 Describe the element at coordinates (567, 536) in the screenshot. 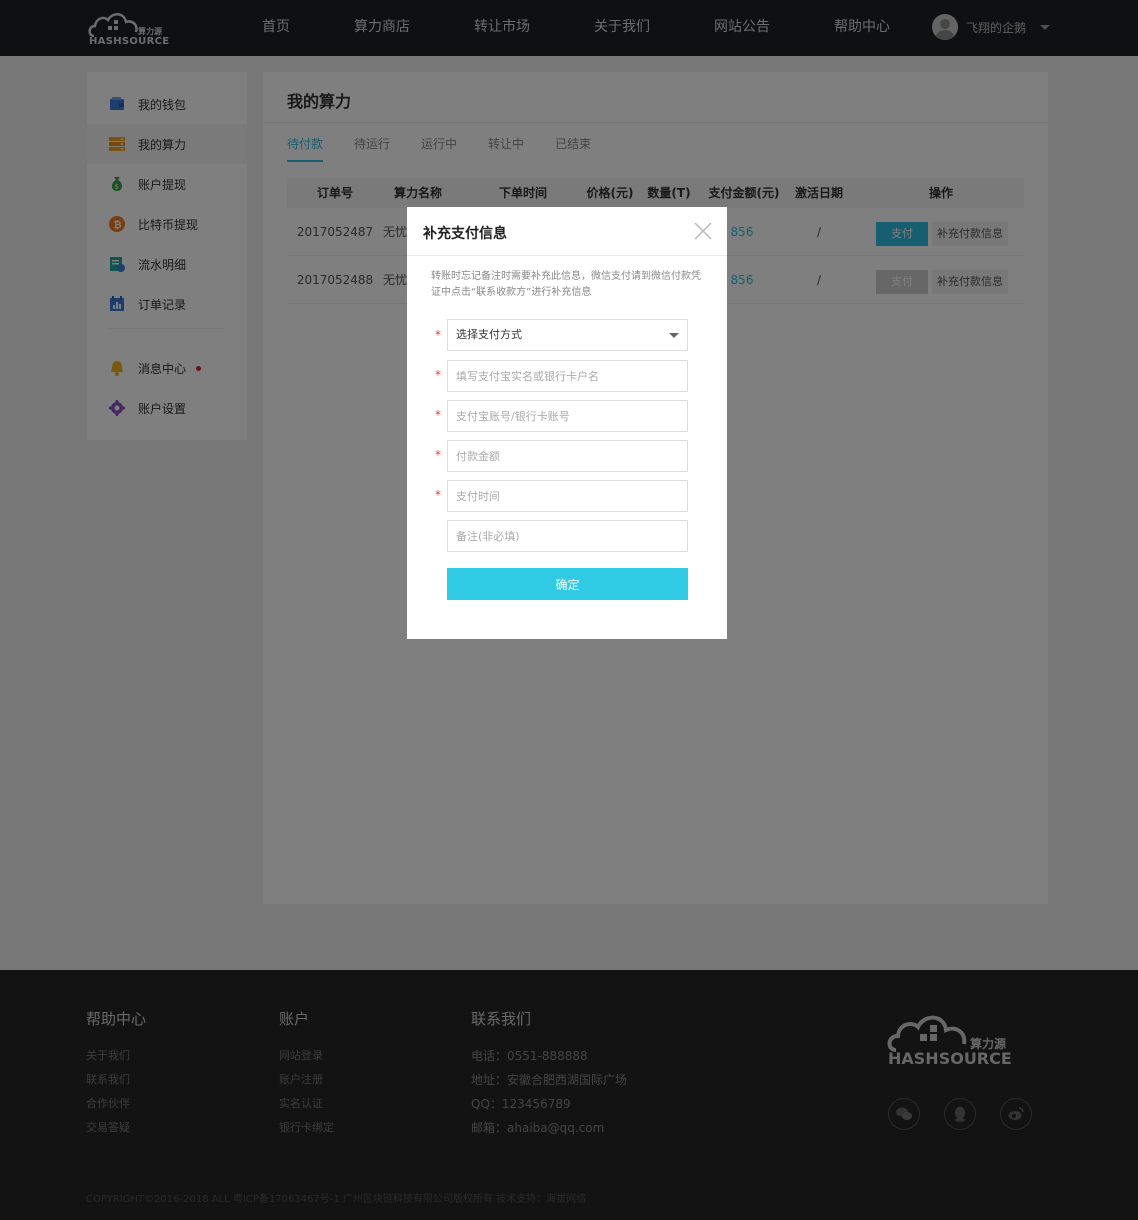

I see `remark-input` at that location.